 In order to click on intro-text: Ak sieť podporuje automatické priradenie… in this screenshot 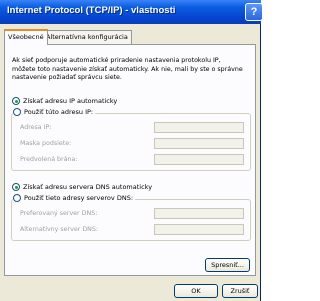, I will do `click(132, 70)`.